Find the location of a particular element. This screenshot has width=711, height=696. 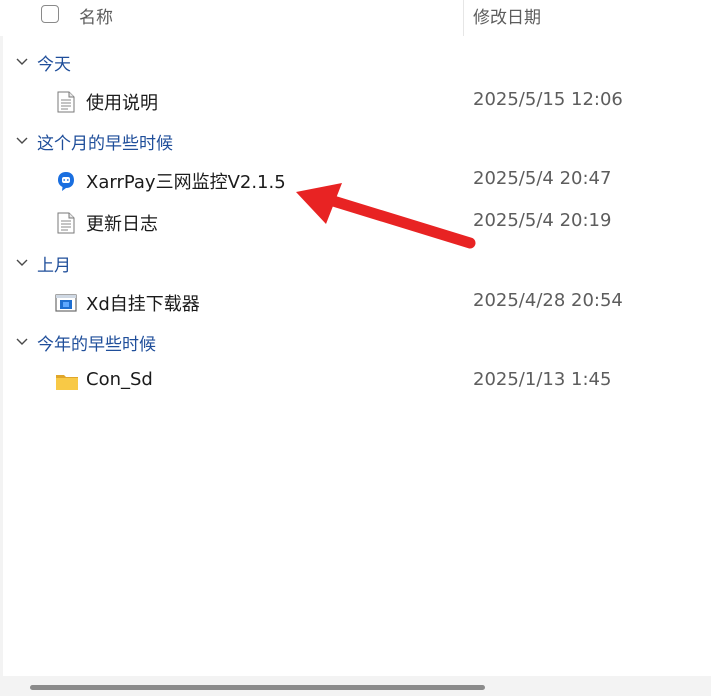

file-row: 更新日志 2025/5/4 20:19 is located at coordinates (355, 222).